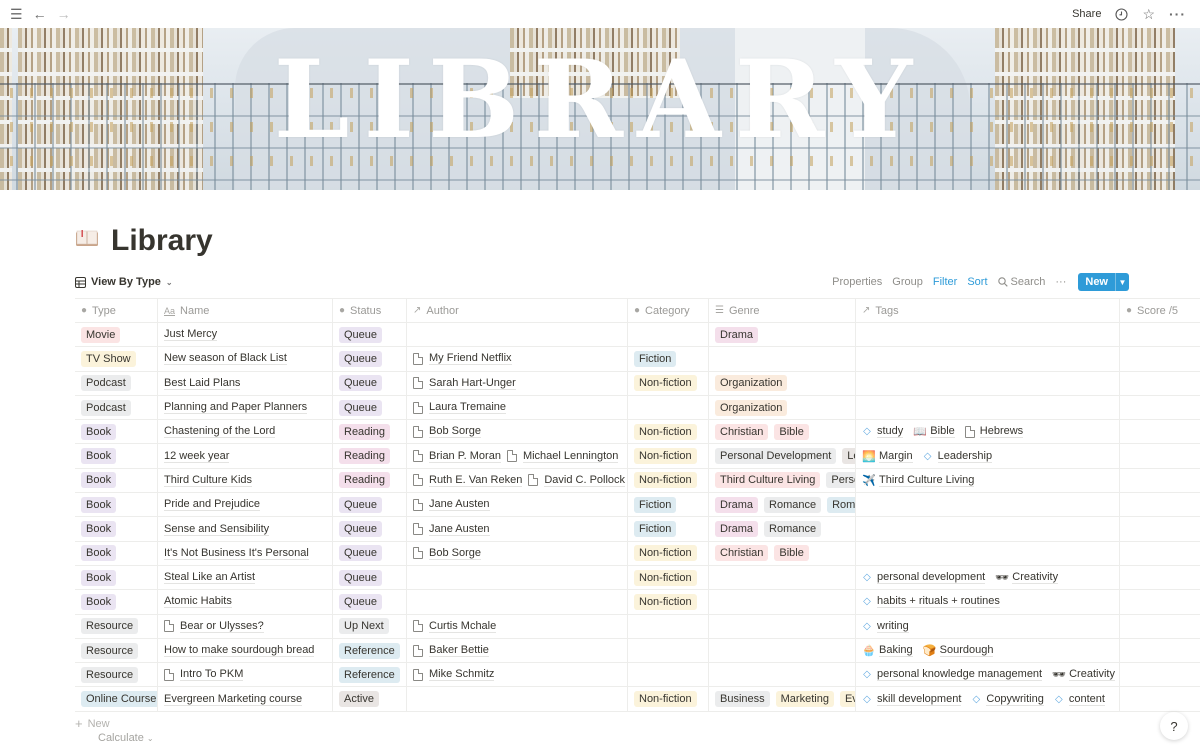 The image size is (1200, 750). What do you see at coordinates (517, 675) in the screenshot?
I see `author-cell: Mike Schmitz` at bounding box center [517, 675].